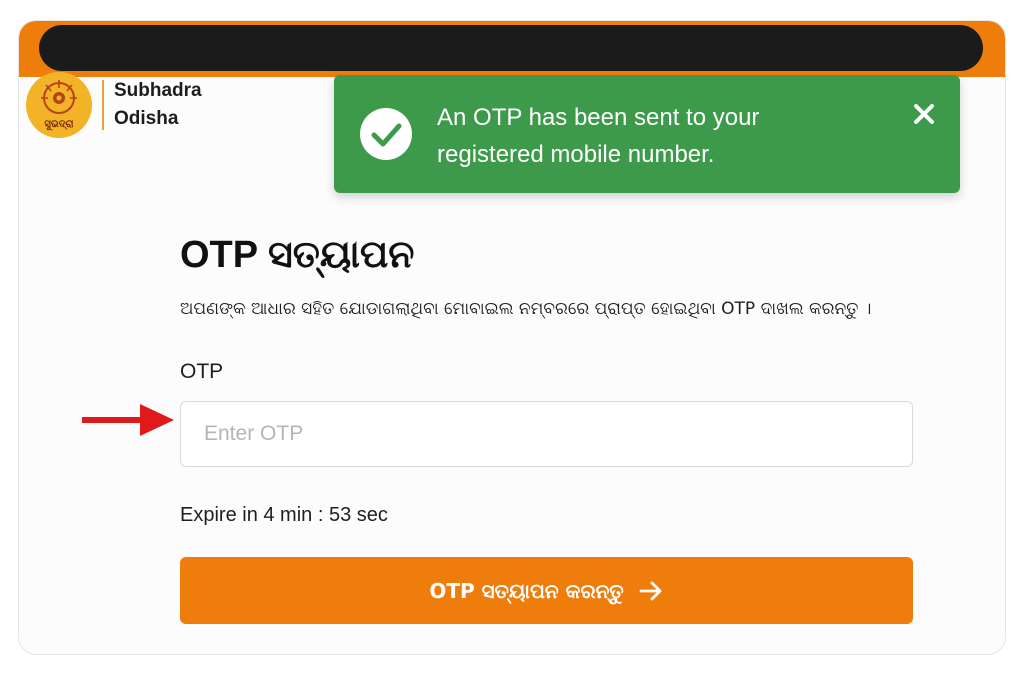 The image size is (1024, 683). I want to click on brand: ସୁଭଦ୍ରା Subhadra Odisha, so click(114, 105).